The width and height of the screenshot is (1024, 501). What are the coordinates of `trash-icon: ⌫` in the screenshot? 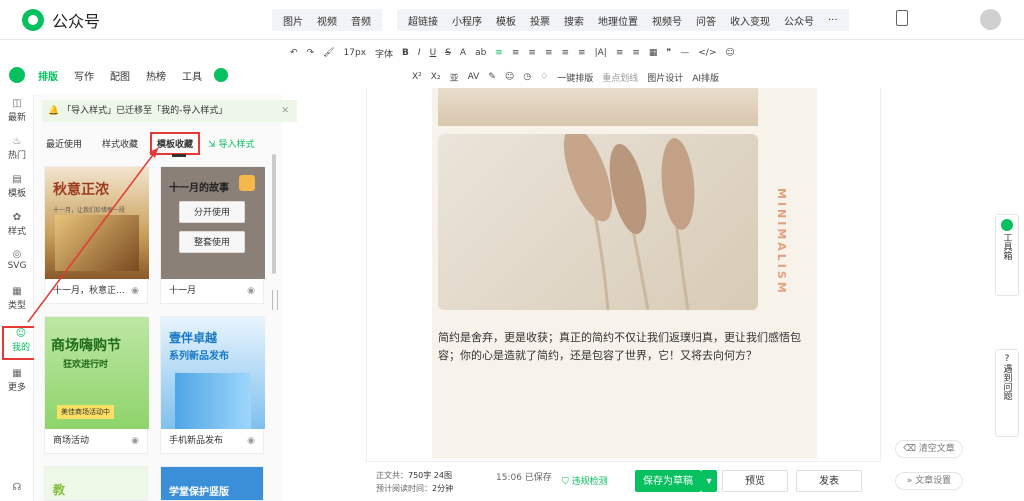 It's located at (911, 449).